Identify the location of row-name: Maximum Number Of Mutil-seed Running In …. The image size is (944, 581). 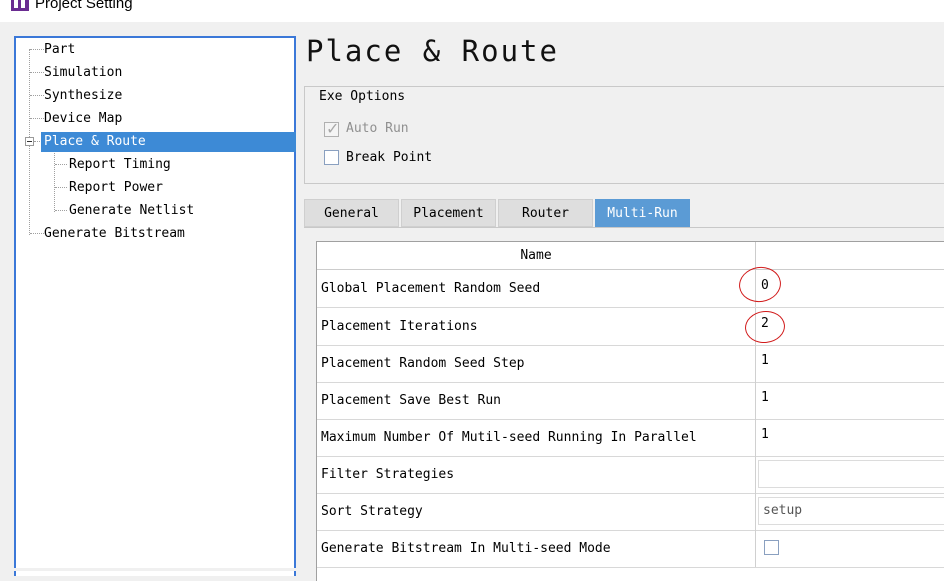
(509, 437).